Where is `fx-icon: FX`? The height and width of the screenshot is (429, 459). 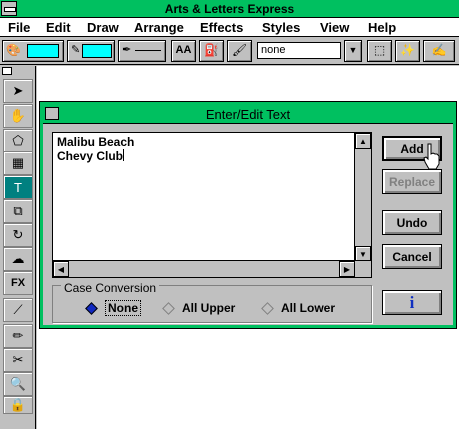 fx-icon: FX is located at coordinates (18, 283).